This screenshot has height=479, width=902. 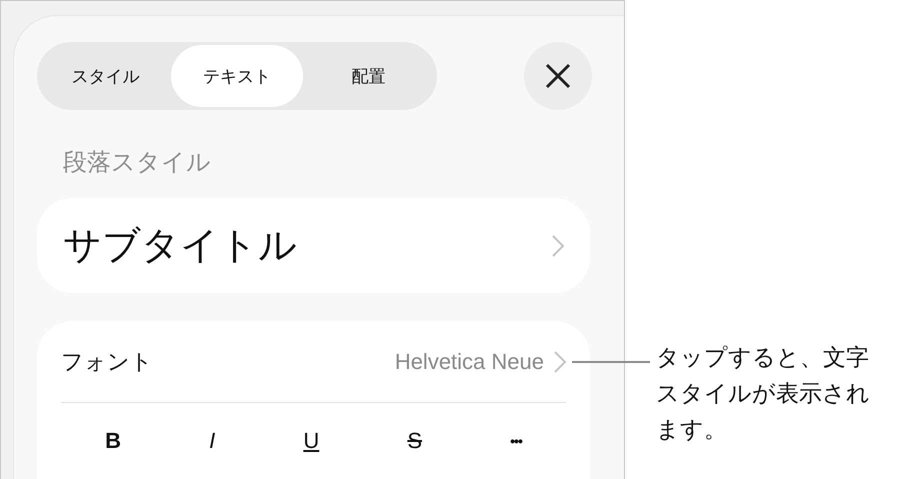 What do you see at coordinates (113, 441) in the screenshot?
I see `bold-button: B` at bounding box center [113, 441].